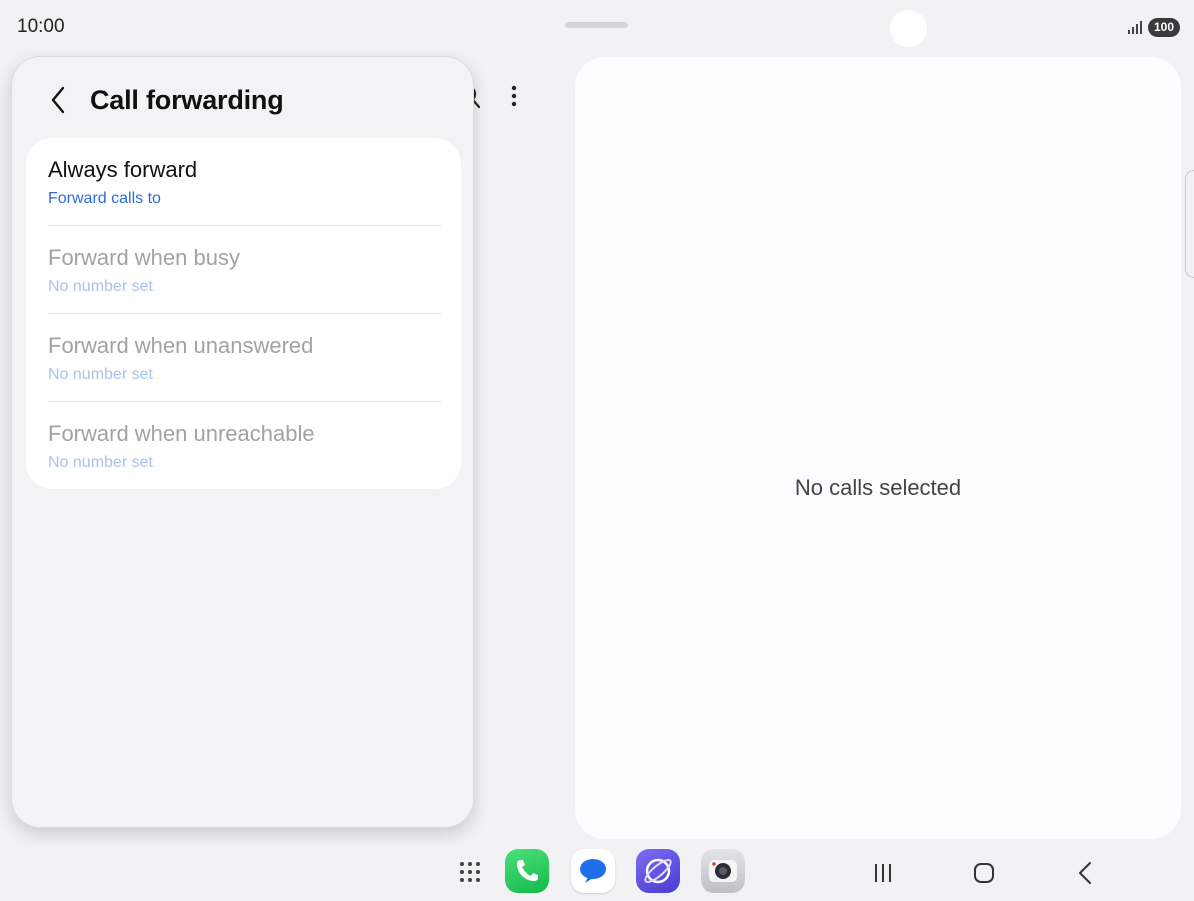 Image resolution: width=1194 pixels, height=901 pixels. What do you see at coordinates (58, 100) in the screenshot?
I see `back-arrow-icon` at bounding box center [58, 100].